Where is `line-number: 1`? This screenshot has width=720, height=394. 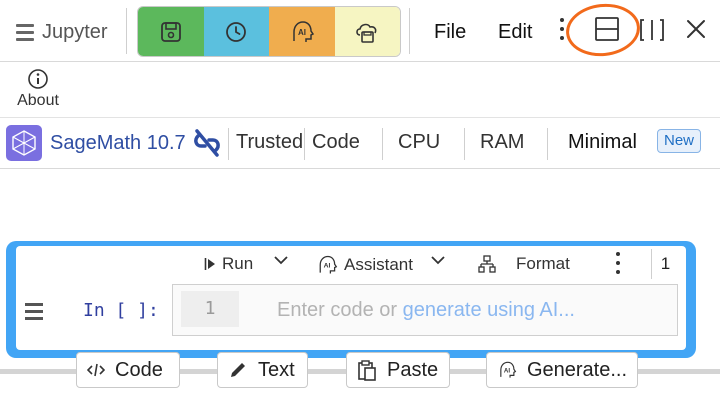
line-number: 1 is located at coordinates (210, 309).